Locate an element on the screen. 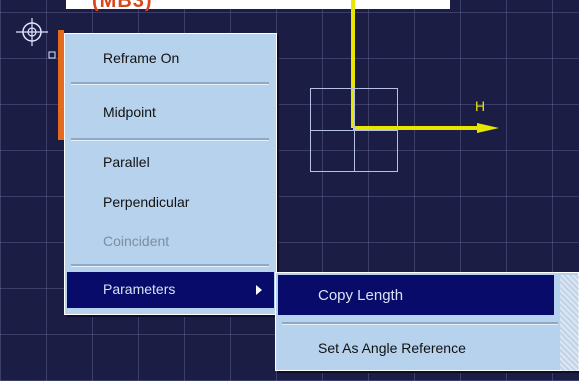 This screenshot has width=579, height=381. menu-item-label: Reframe On is located at coordinates (141, 58).